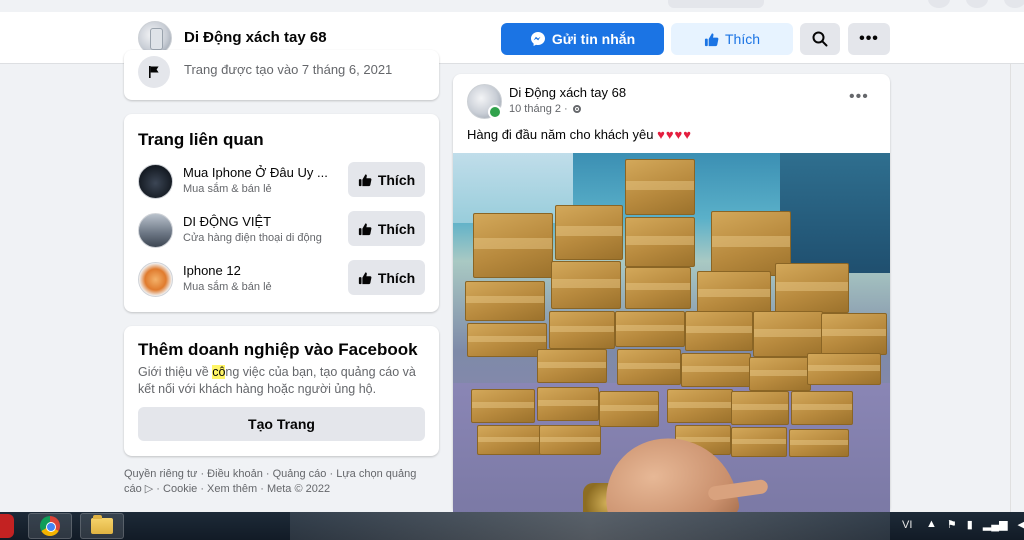 This screenshot has height=540, width=1024. I want to click on page-created-date: Trang được tạo vào 7 tháng 6, 2021, so click(288, 69).